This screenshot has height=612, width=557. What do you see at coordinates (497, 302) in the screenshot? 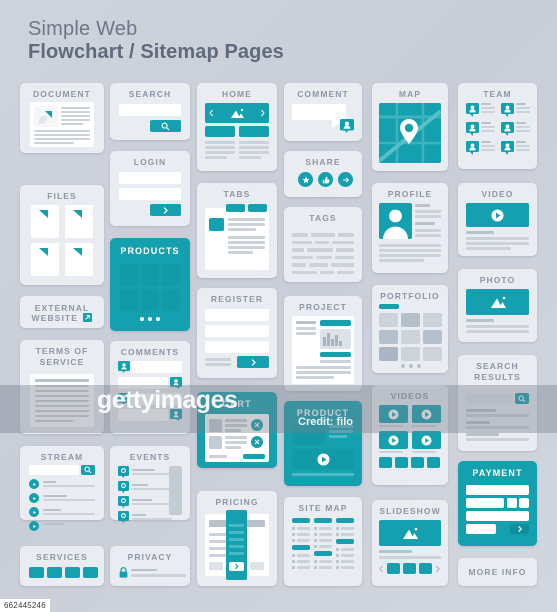
I see `photo-preview` at bounding box center [497, 302].